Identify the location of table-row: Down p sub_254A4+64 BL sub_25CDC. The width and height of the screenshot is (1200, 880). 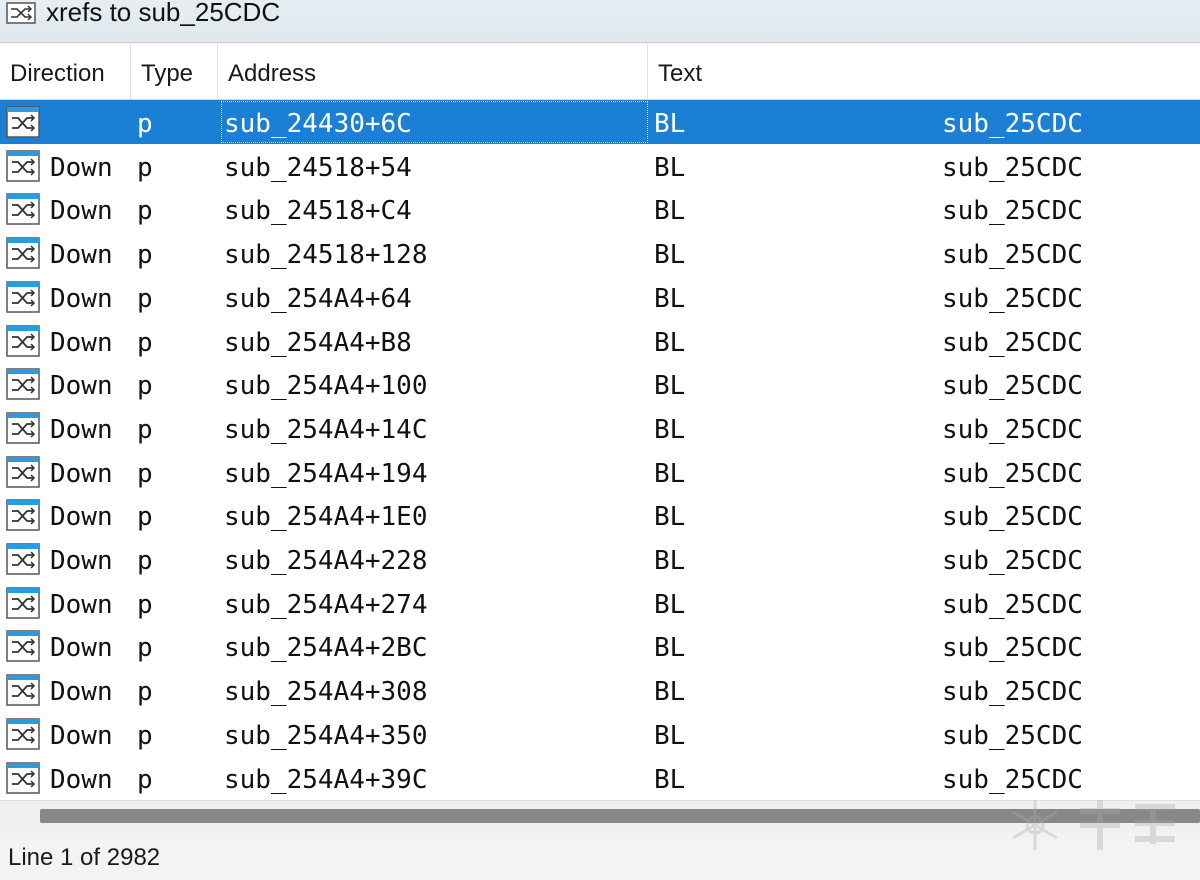
(600, 297).